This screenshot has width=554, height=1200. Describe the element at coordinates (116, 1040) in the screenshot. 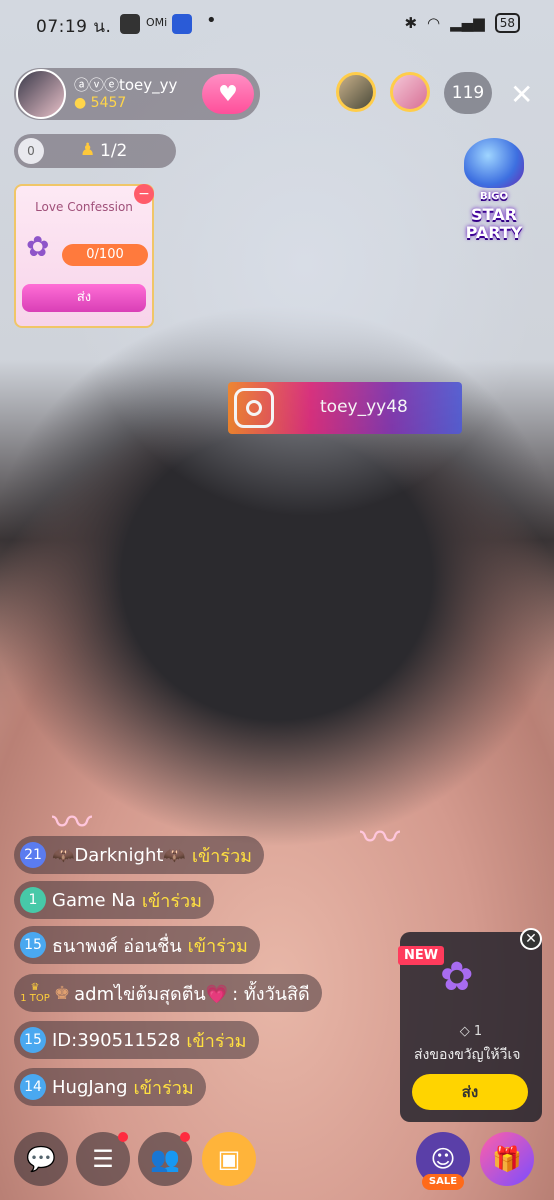

I see `chat-user: ID:390511528` at that location.